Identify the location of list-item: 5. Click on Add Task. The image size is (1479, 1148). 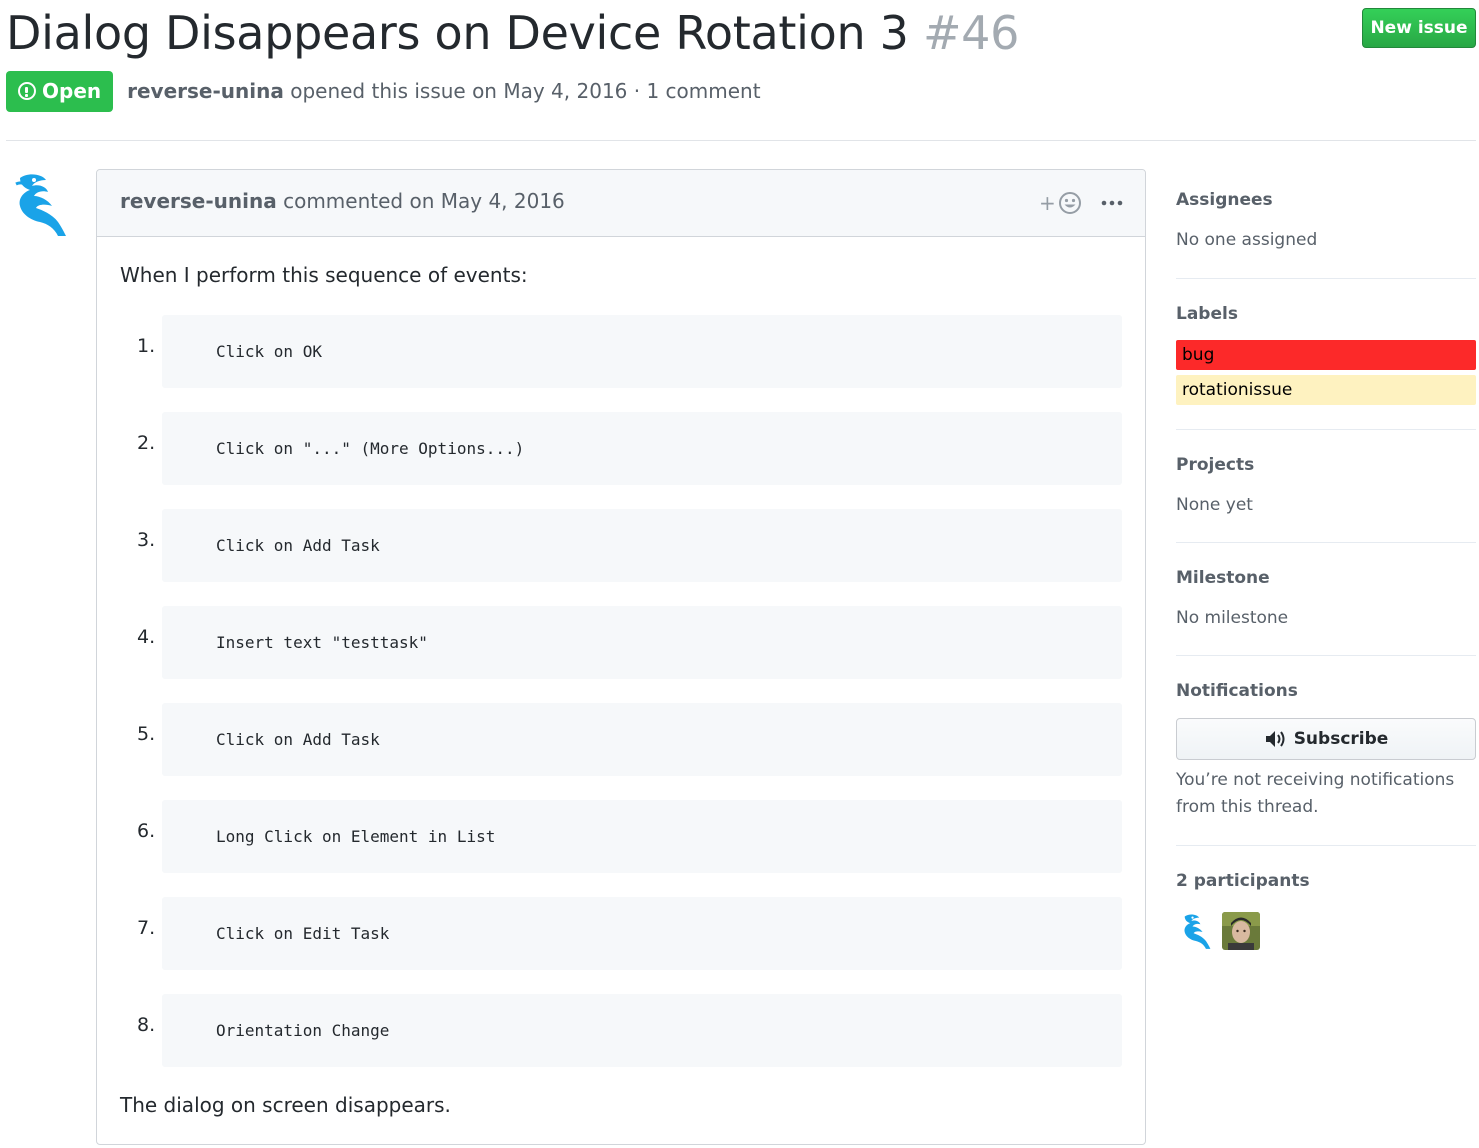
(621, 751).